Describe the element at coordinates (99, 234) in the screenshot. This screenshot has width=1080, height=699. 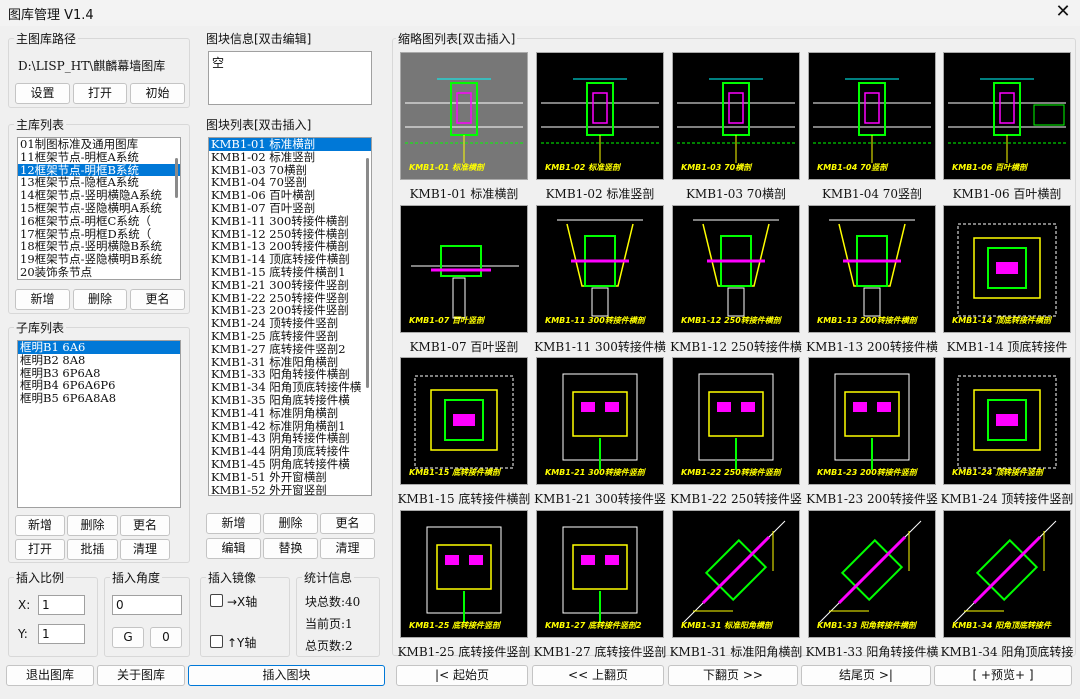
I see `list-item: 17框架节点-明框D系统（` at that location.